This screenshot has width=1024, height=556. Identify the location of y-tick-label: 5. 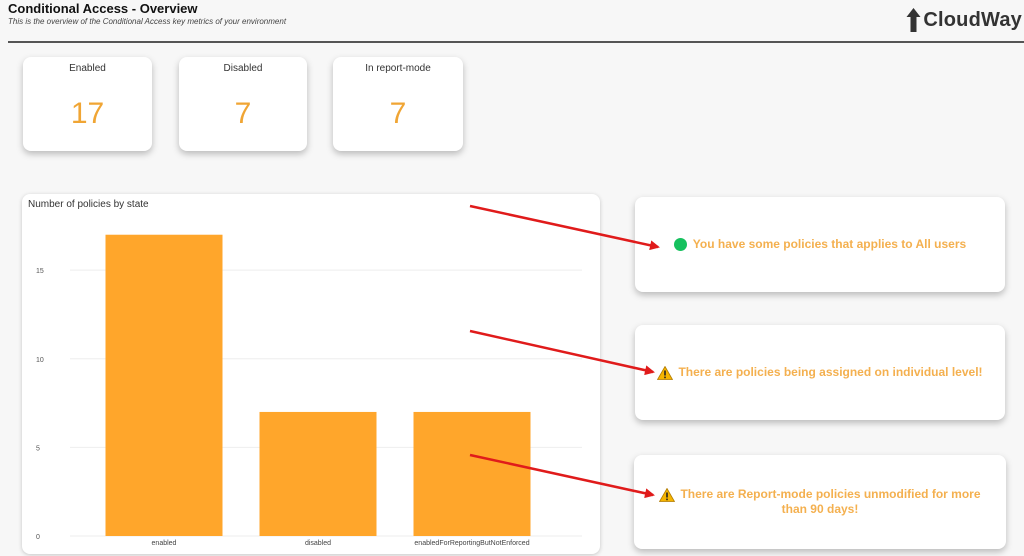
(38, 448).